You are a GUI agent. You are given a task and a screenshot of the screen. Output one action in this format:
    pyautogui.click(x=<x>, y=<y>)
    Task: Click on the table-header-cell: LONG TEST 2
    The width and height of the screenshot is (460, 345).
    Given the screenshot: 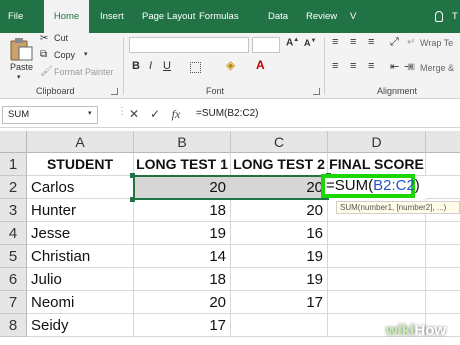 What is the action you would take?
    pyautogui.click(x=279, y=164)
    